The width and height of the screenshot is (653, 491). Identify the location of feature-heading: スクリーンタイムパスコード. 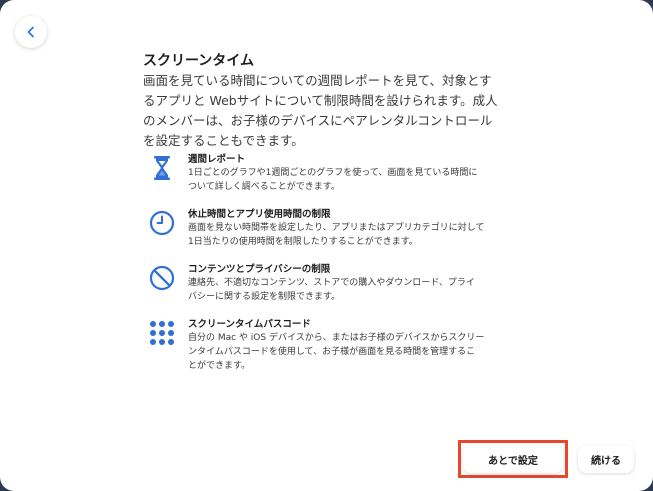
(249, 324).